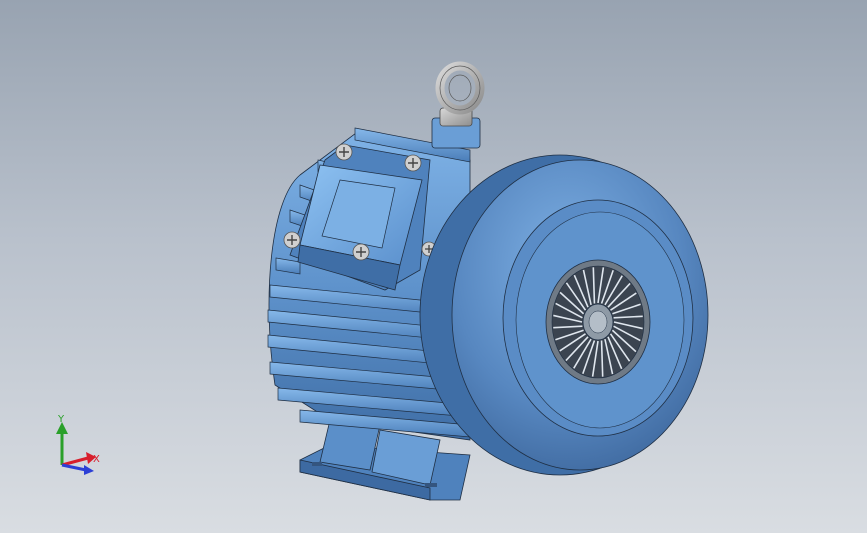 The image size is (867, 533). What do you see at coordinates (61, 419) in the screenshot?
I see `y-axis-label: Y` at bounding box center [61, 419].